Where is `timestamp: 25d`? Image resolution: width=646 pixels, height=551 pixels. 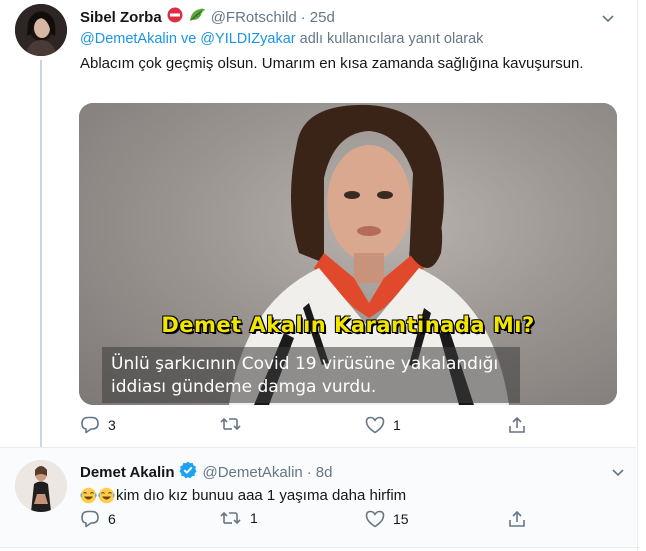
timestamp: 25d is located at coordinates (322, 17).